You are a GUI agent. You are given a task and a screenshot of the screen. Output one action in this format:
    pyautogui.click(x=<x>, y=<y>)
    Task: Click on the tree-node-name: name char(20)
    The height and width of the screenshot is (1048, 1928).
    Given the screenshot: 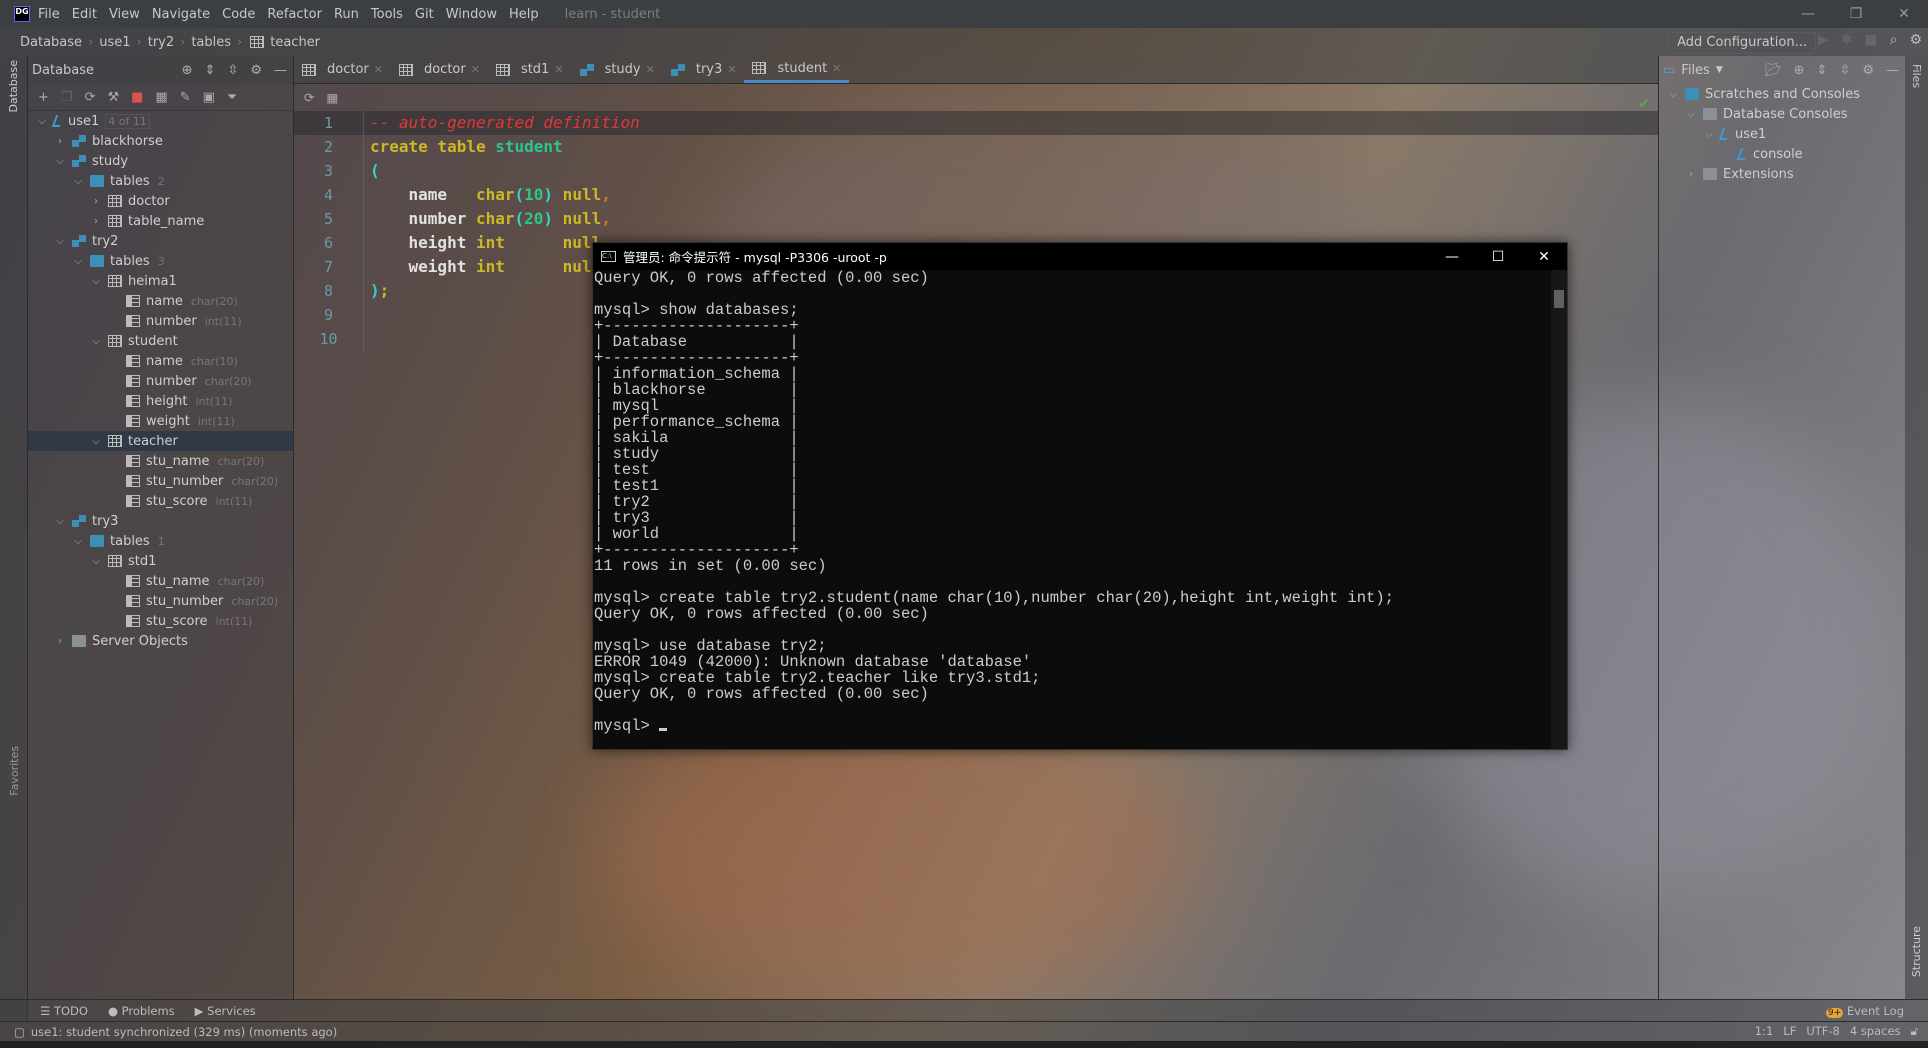 What is the action you would take?
    pyautogui.click(x=160, y=301)
    